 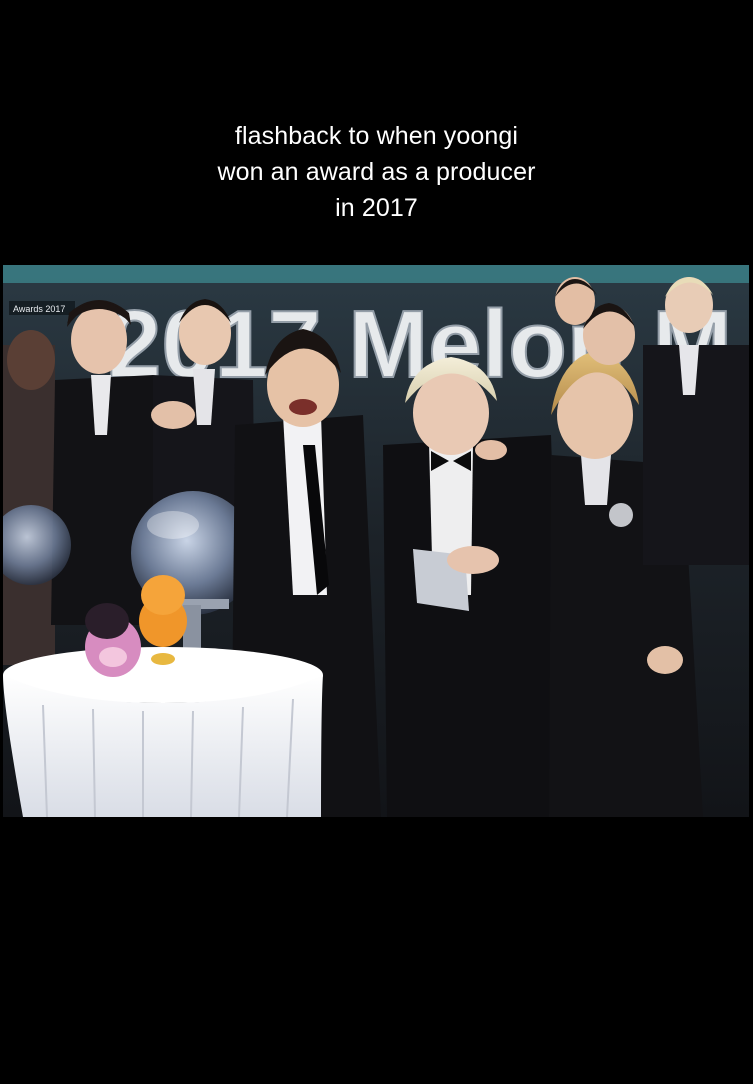 What do you see at coordinates (163, 732) in the screenshot?
I see `table` at bounding box center [163, 732].